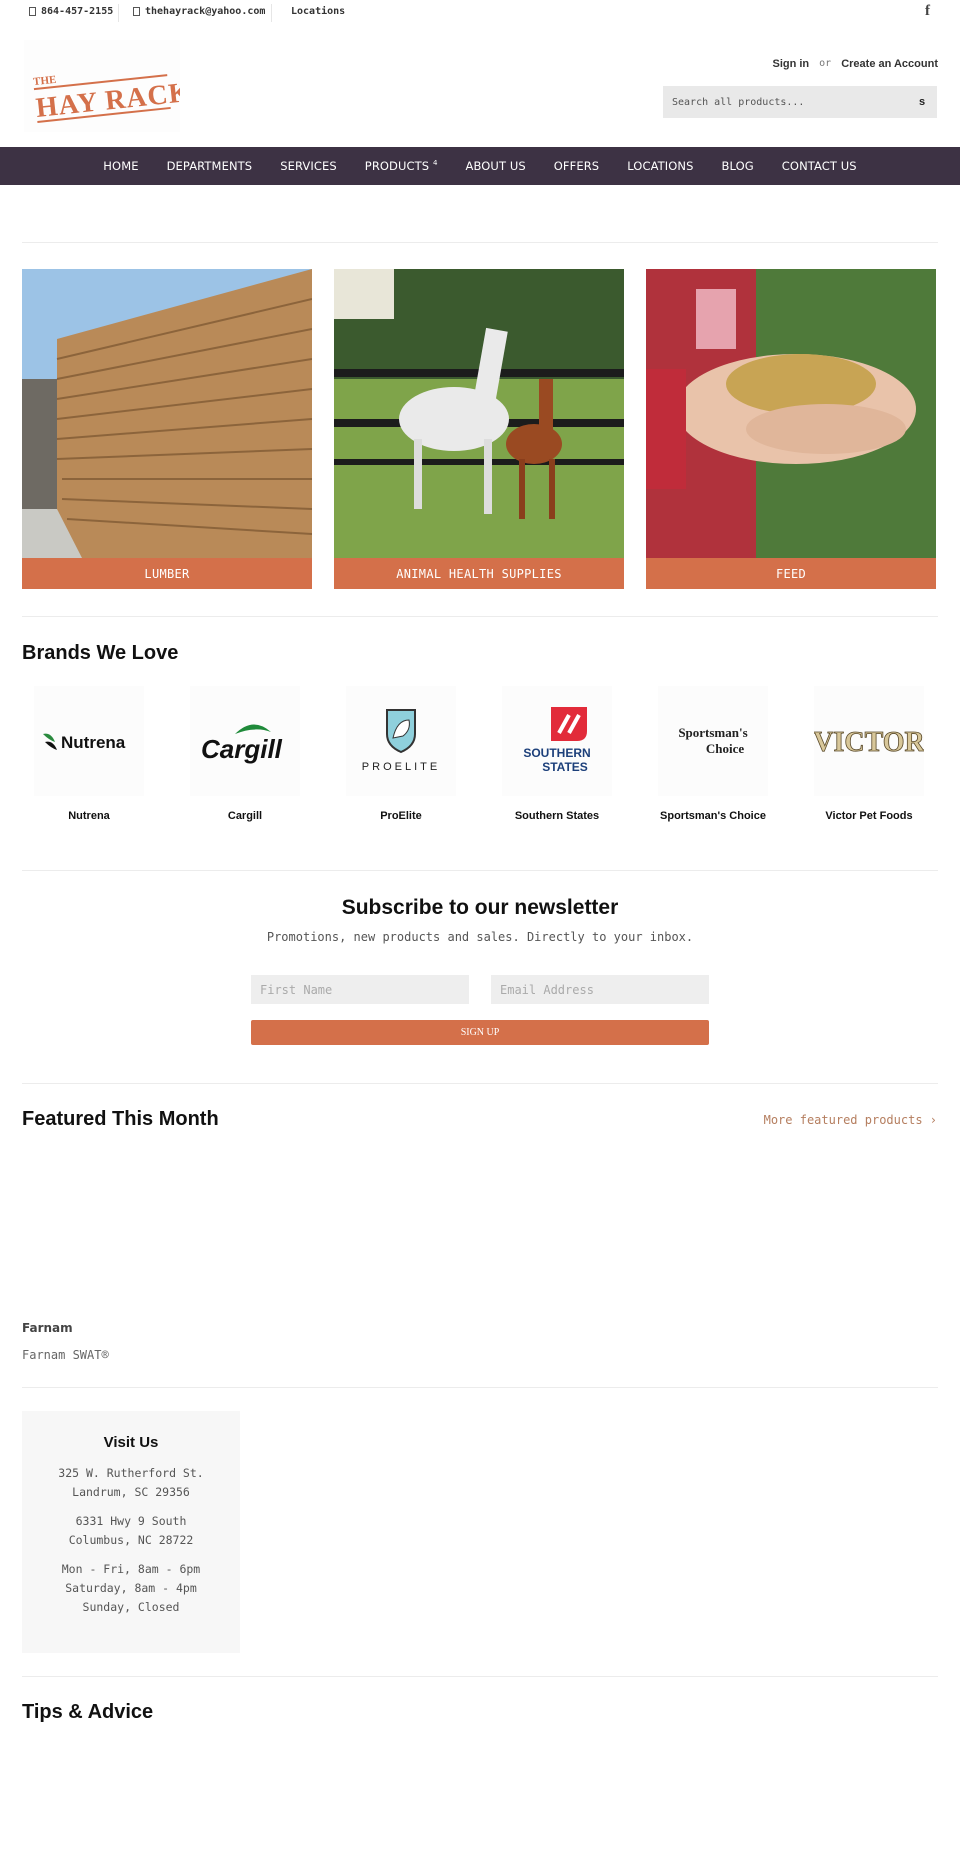 The width and height of the screenshot is (960, 1875). Describe the element at coordinates (88, 1712) in the screenshot. I see `tips-title: Tips & Advice` at that location.